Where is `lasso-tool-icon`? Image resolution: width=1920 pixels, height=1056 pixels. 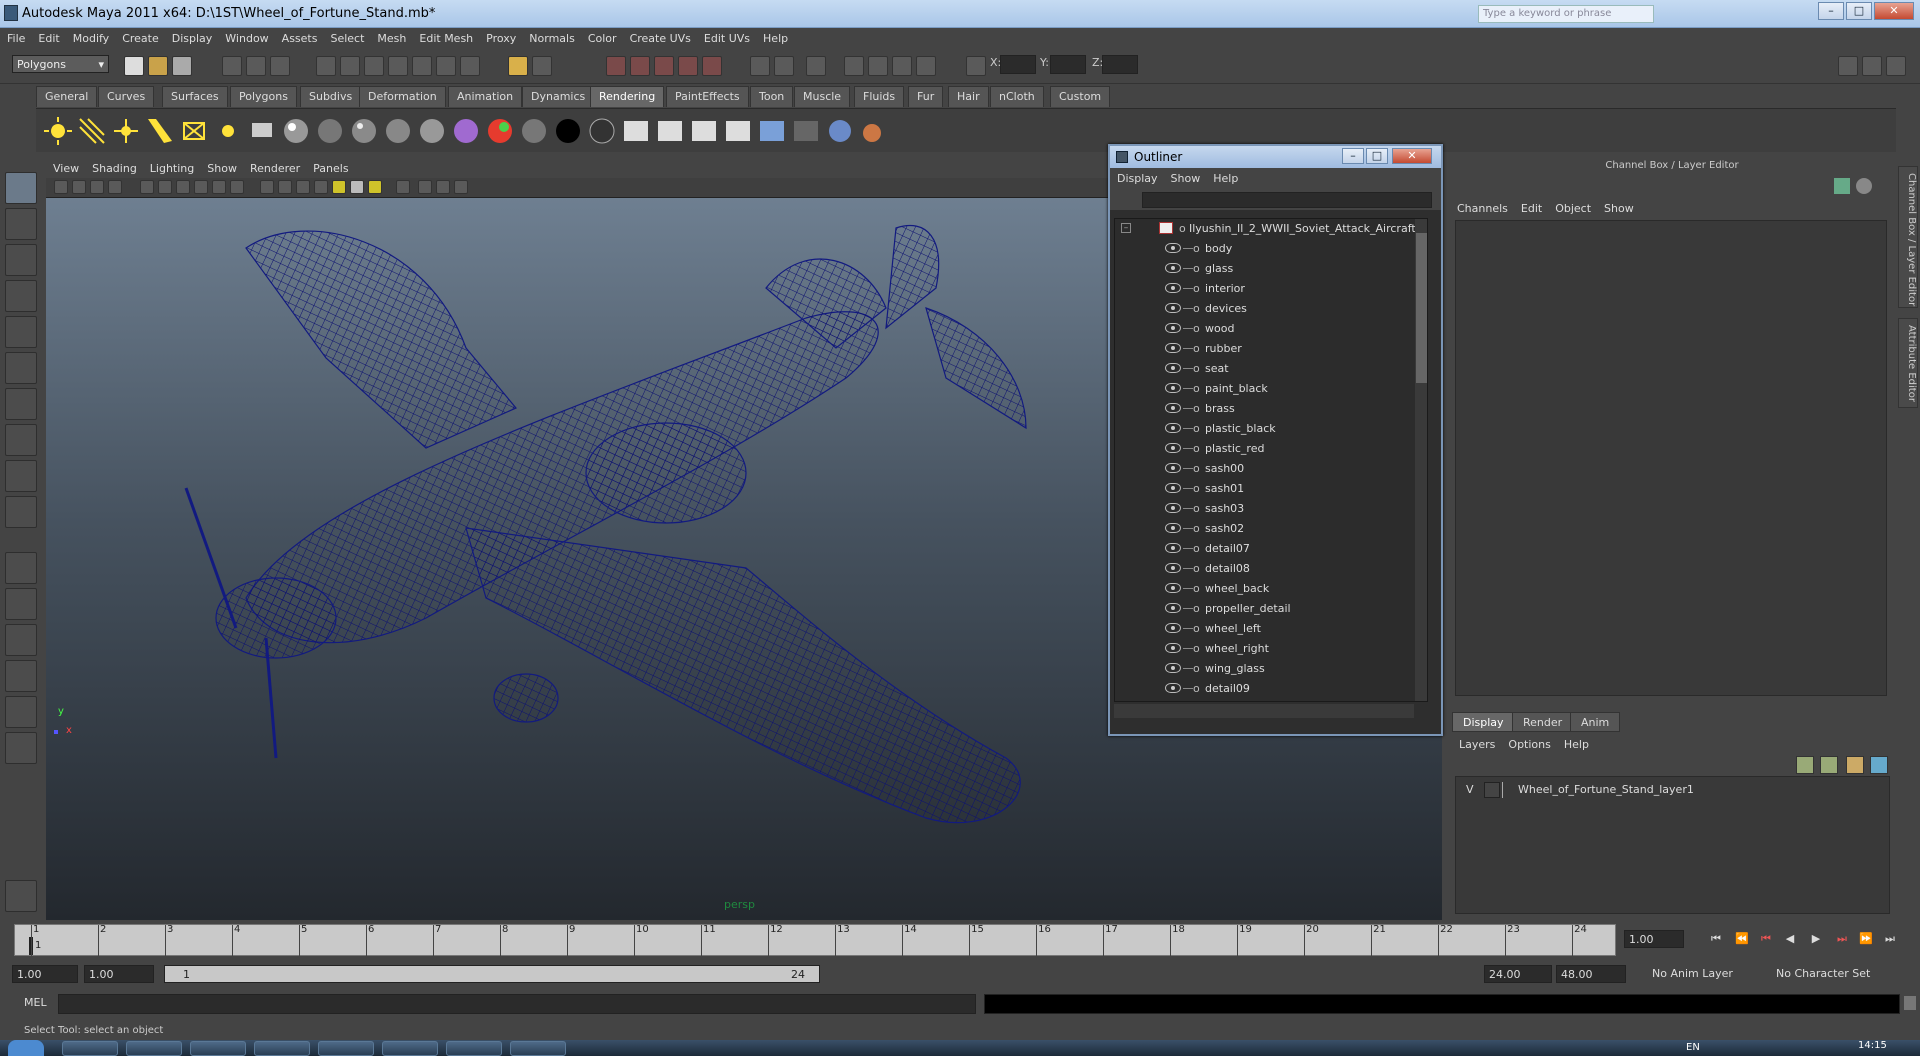
lasso-tool-icon is located at coordinates (21, 224).